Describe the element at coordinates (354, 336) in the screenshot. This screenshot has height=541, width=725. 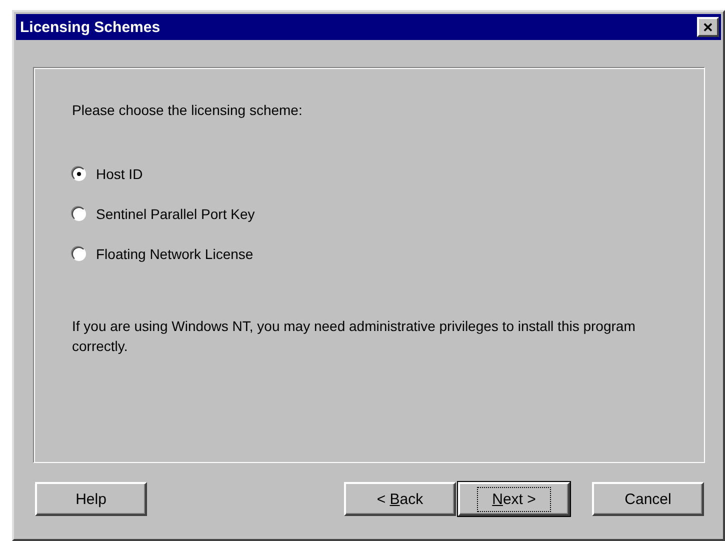
I see `note-text: If you are using Windows NT, you may need administrative privileges to install this program correctly.` at that location.